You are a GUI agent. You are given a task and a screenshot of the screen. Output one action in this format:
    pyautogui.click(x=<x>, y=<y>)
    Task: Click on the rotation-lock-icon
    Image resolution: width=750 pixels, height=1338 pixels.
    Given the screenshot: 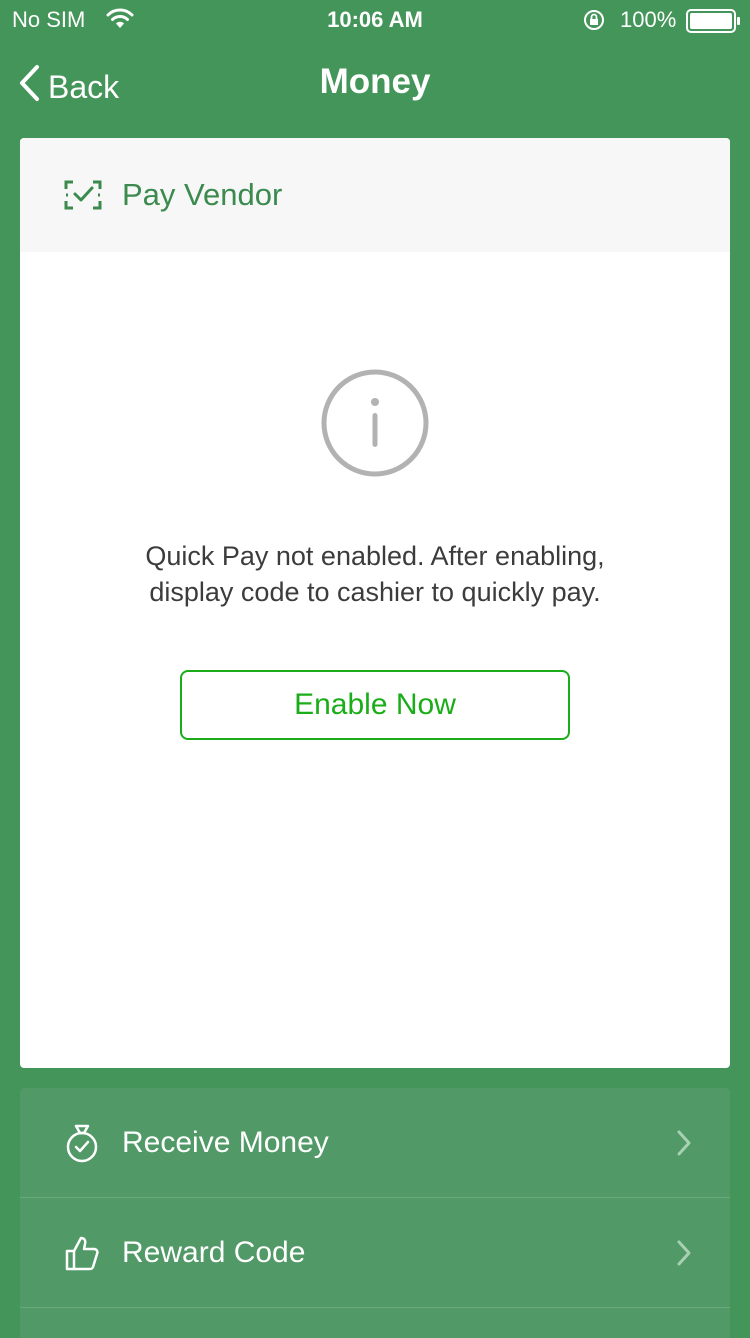 What is the action you would take?
    pyautogui.click(x=594, y=23)
    